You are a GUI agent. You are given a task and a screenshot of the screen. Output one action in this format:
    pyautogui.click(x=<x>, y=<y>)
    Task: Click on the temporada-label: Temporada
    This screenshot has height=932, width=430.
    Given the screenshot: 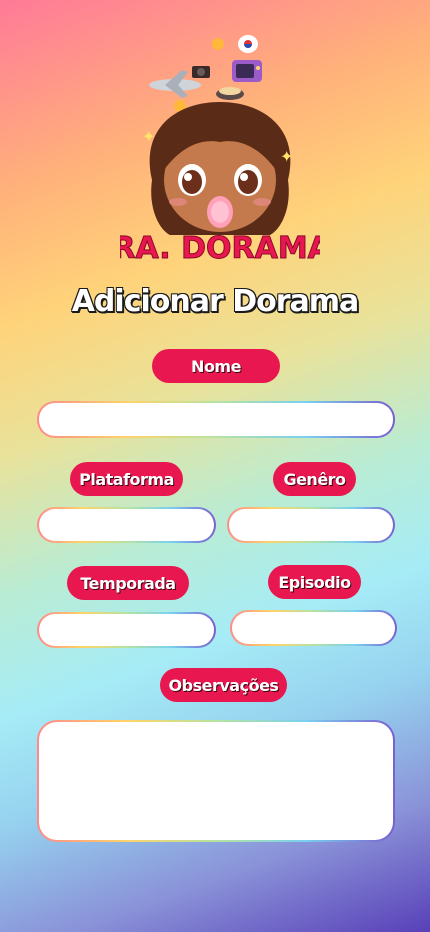 What is the action you would take?
    pyautogui.click(x=128, y=583)
    